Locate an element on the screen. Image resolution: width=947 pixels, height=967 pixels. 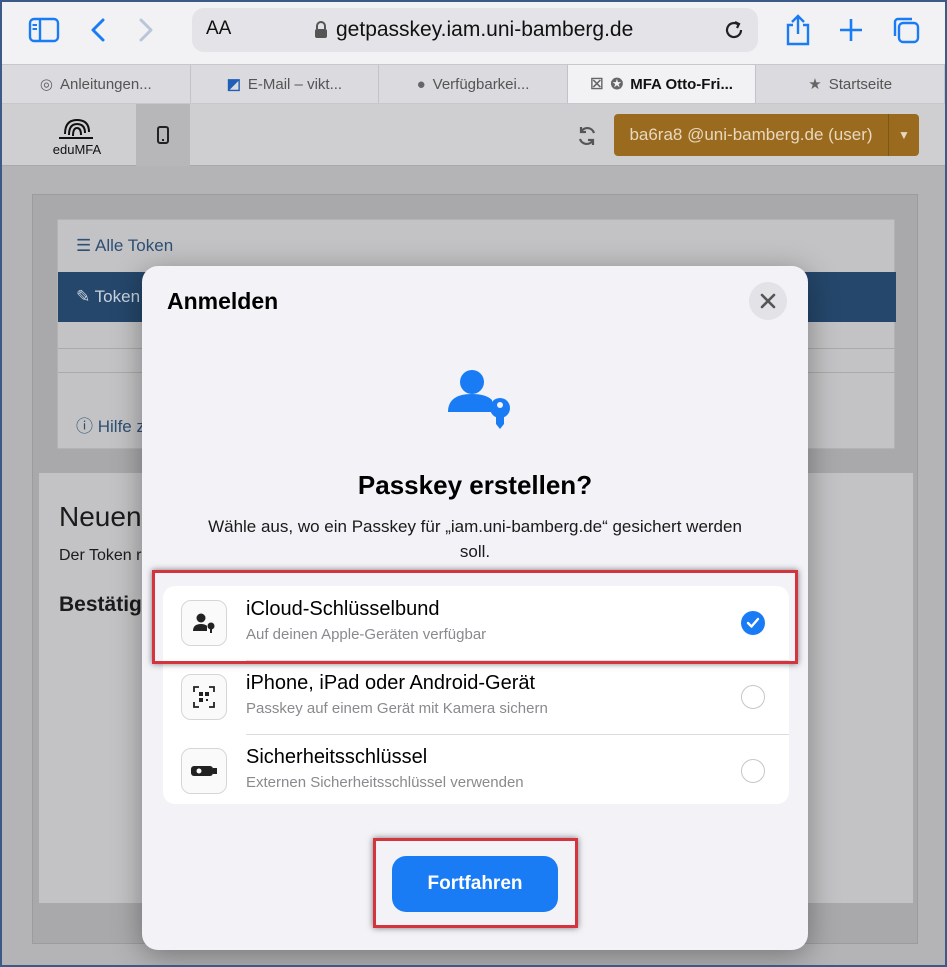
edit-icon: ✎ is located at coordinates (85, 296).